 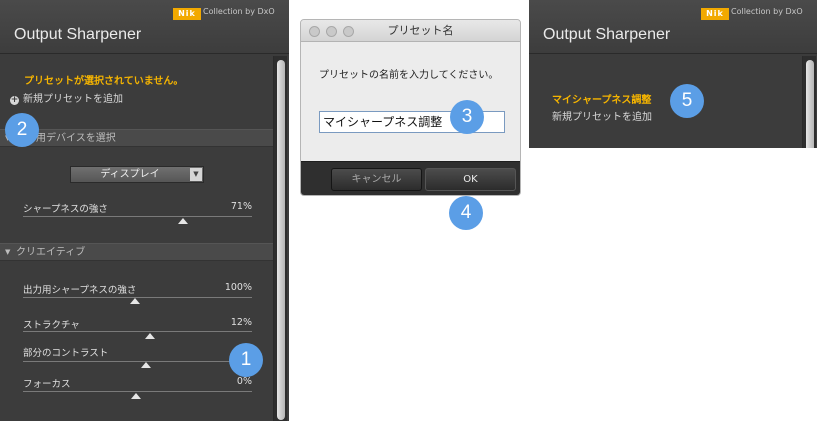 What do you see at coordinates (80, 290) in the screenshot?
I see `slider-label: 出力用シャープネスの強さ` at bounding box center [80, 290].